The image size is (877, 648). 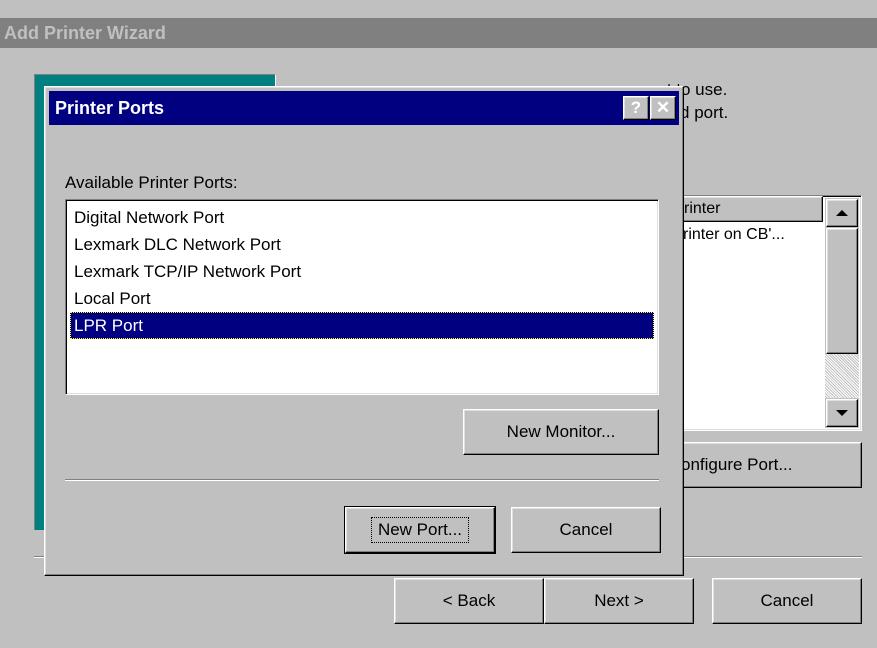 What do you see at coordinates (438, 33) in the screenshot?
I see `wizard-title-bar: Add Printer Wizard` at bounding box center [438, 33].